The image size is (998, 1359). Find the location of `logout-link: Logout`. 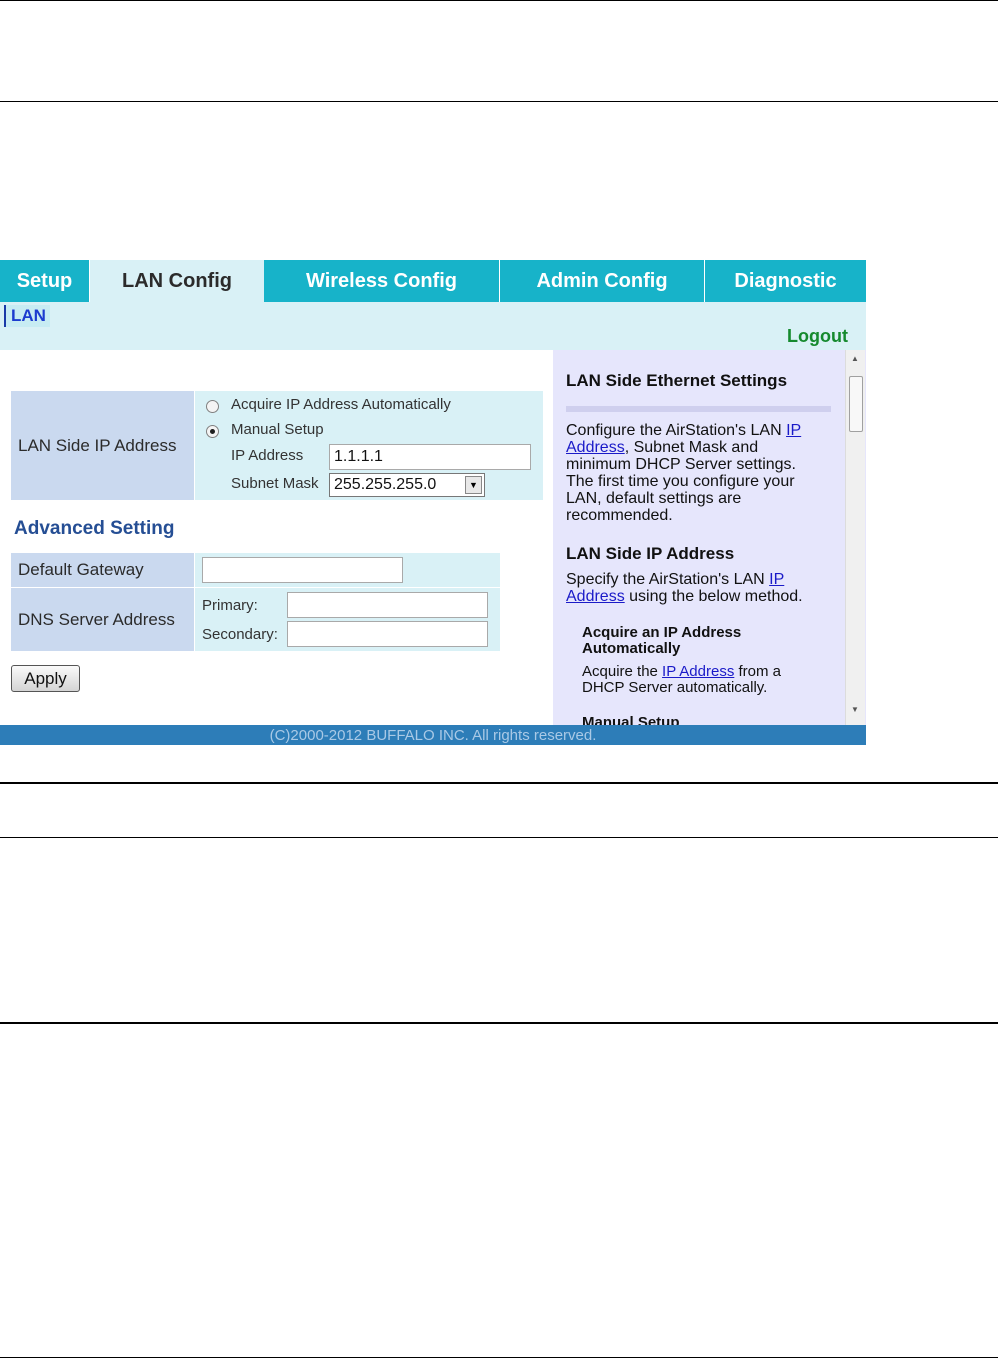

logout-link: Logout is located at coordinates (817, 336).